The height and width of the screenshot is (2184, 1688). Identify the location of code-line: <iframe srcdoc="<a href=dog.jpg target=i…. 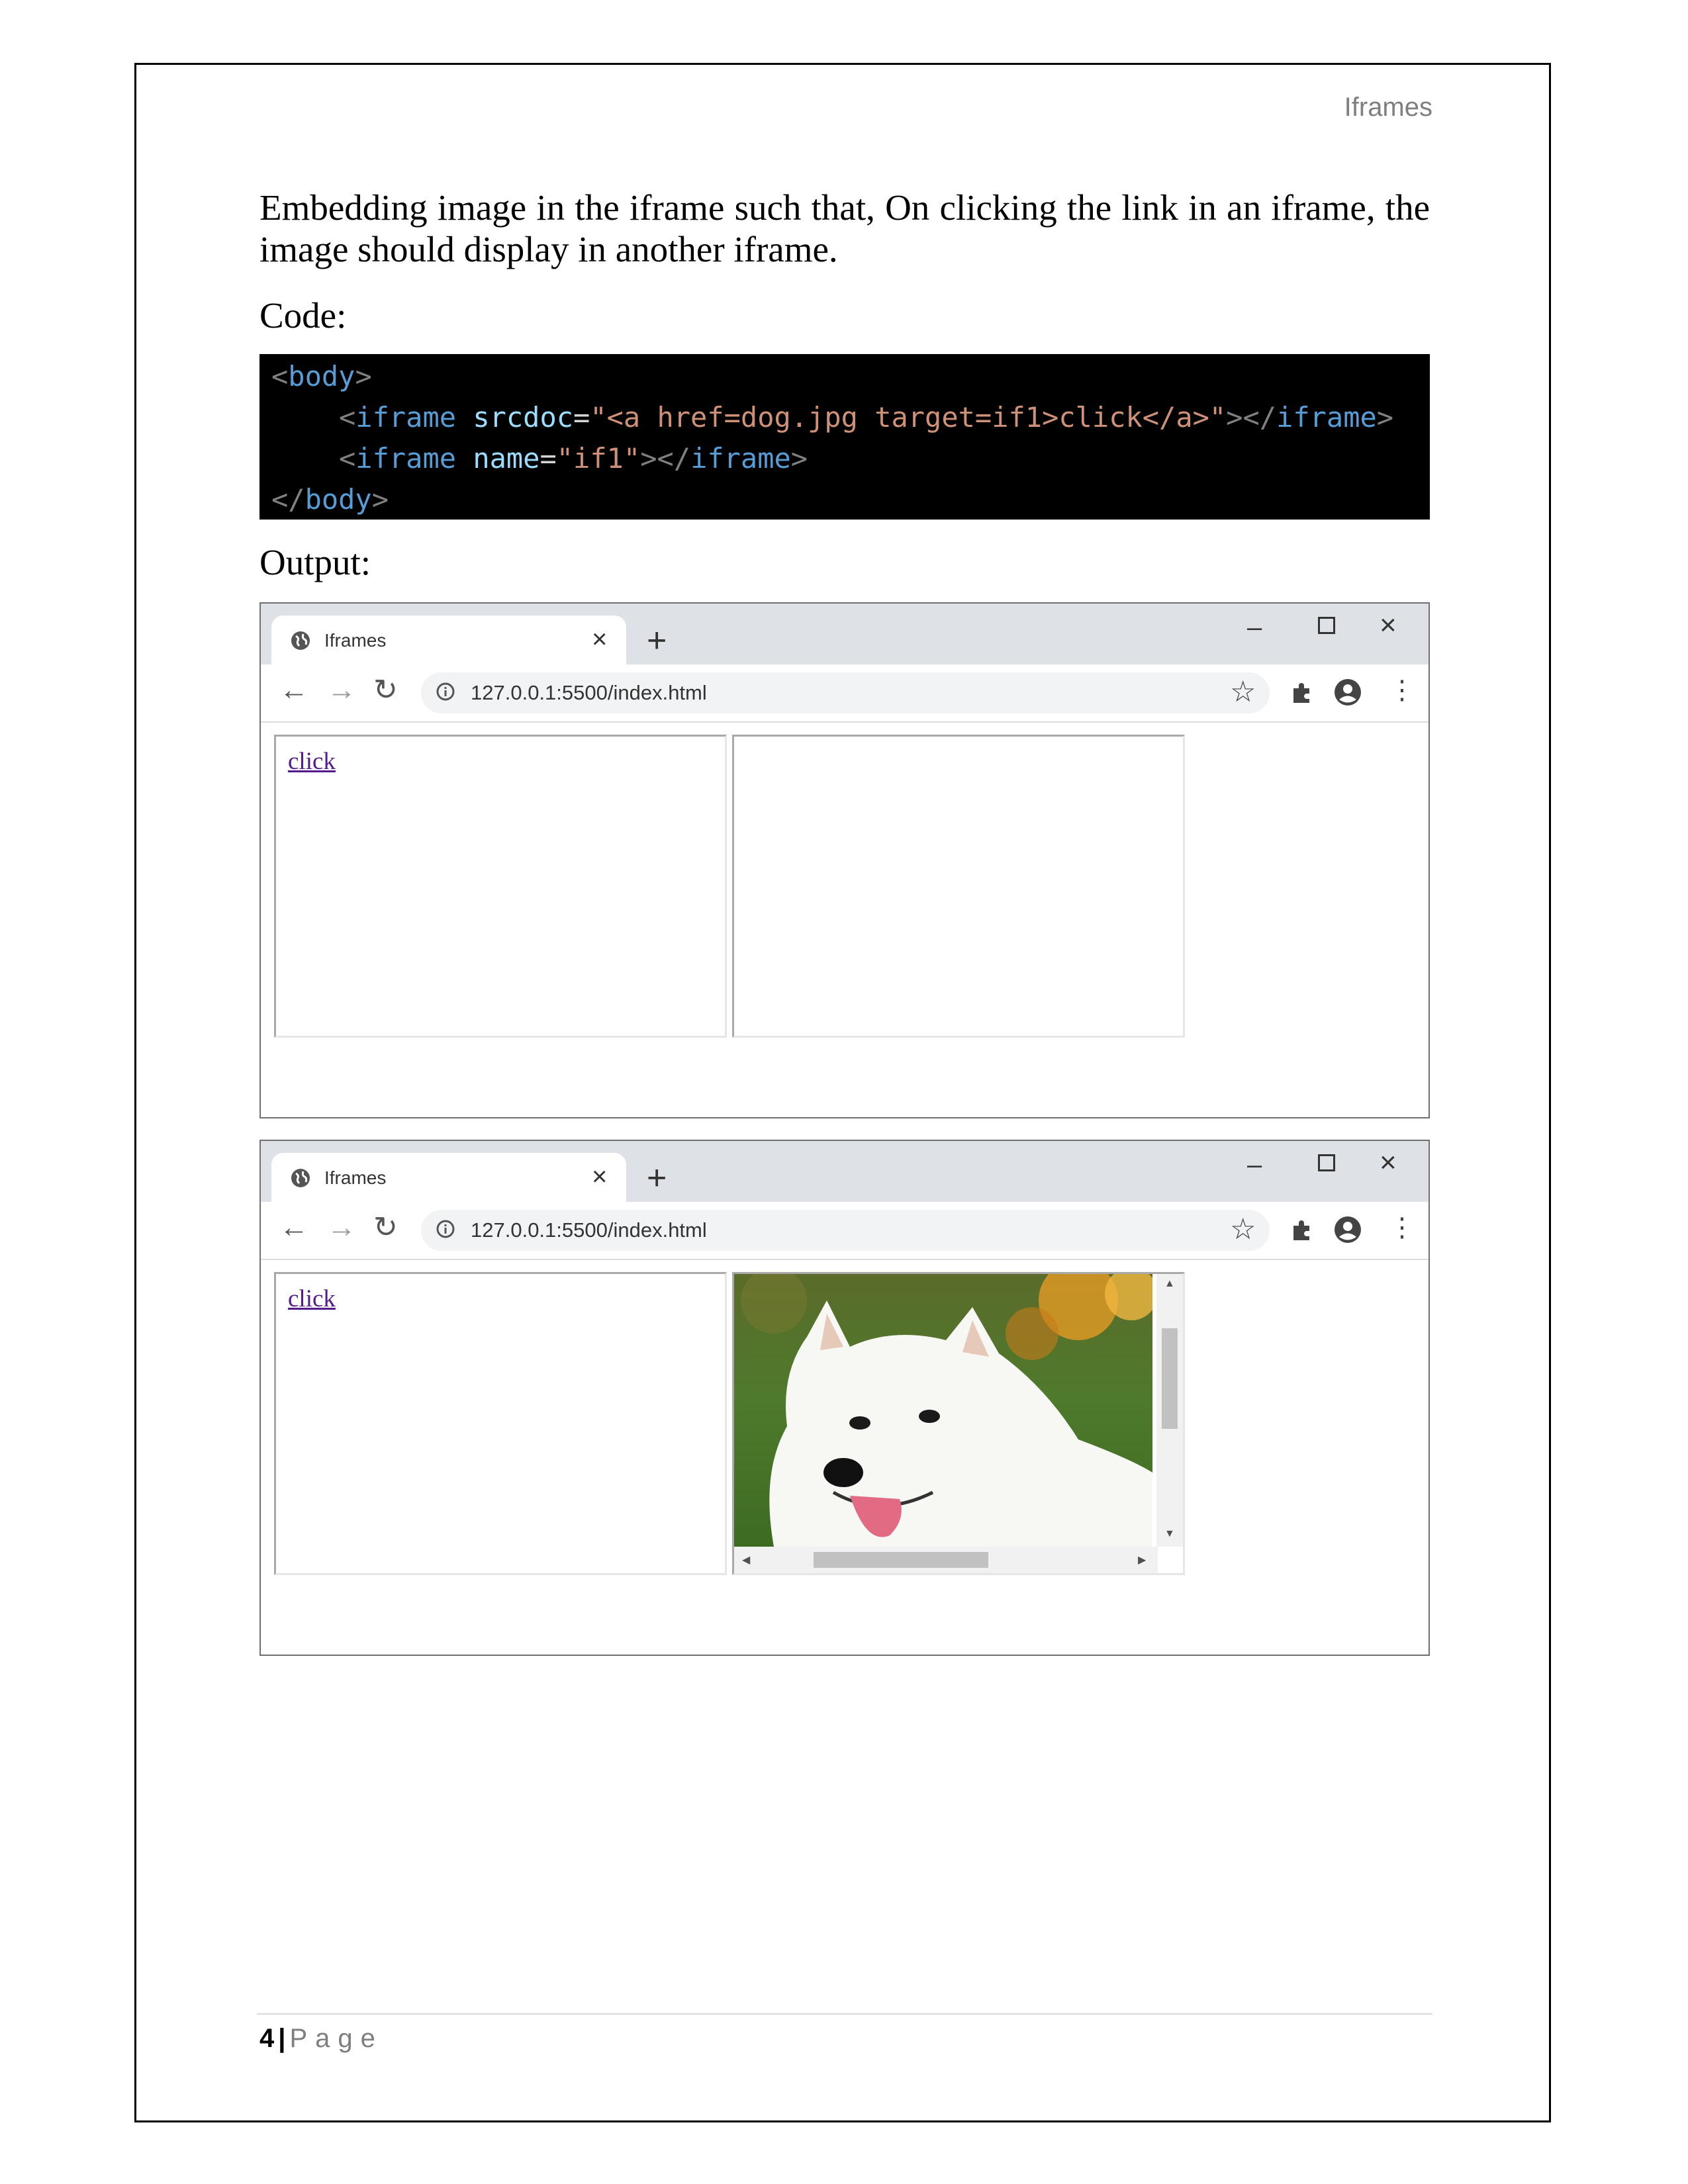
(866, 417).